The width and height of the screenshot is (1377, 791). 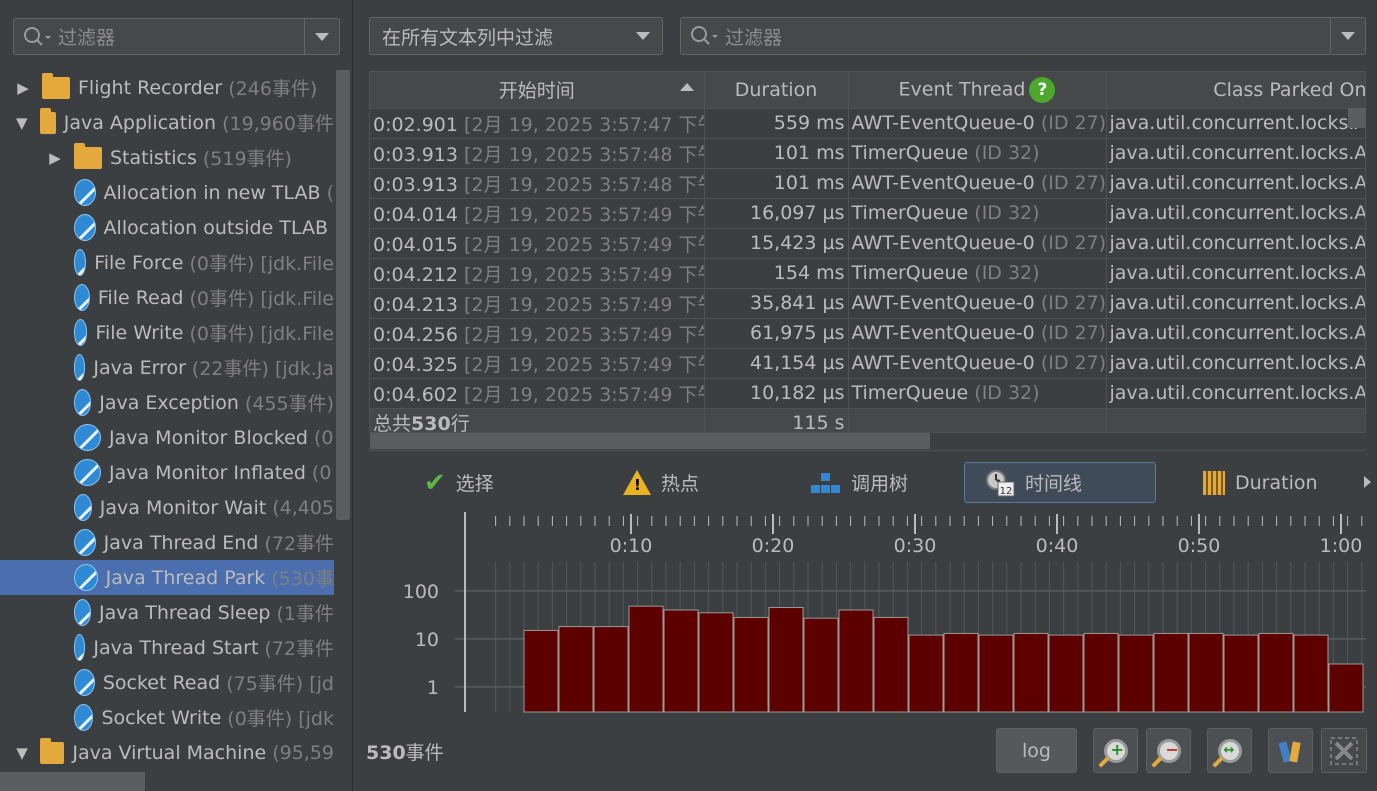 I want to click on tree-event-row: Java Thread Sleep (1事件, so click(x=167, y=612).